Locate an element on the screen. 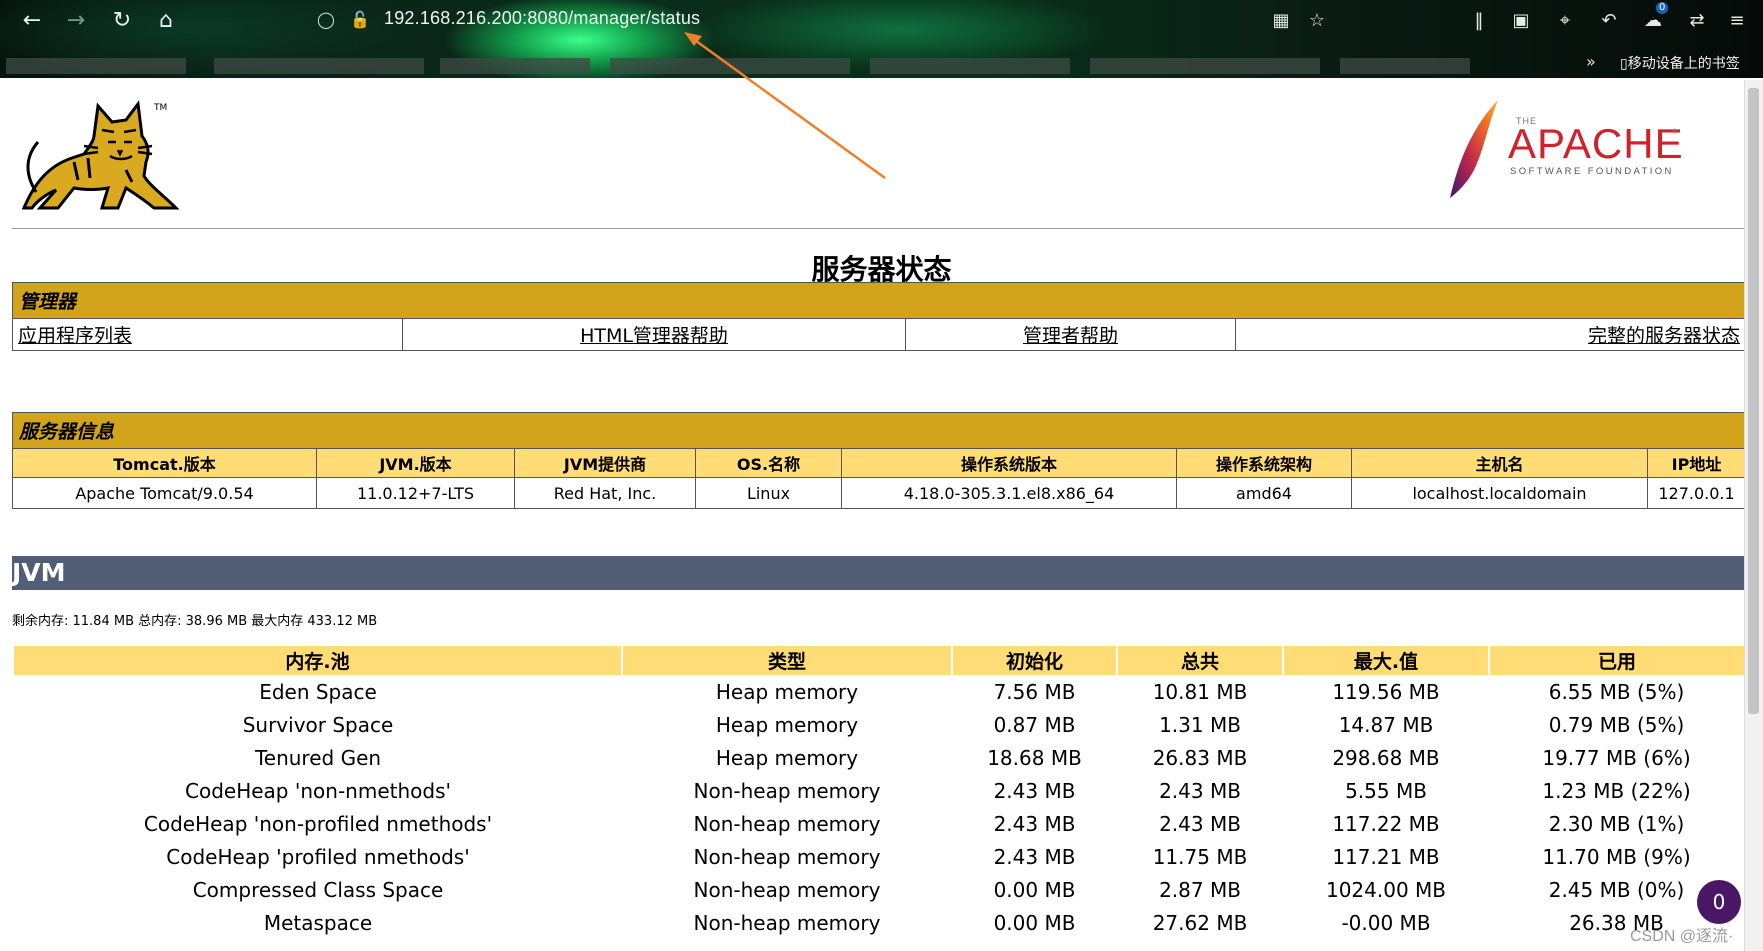 Image resolution: width=1763 pixels, height=951 pixels. link-cell: 管理者帮助 is located at coordinates (1070, 334).